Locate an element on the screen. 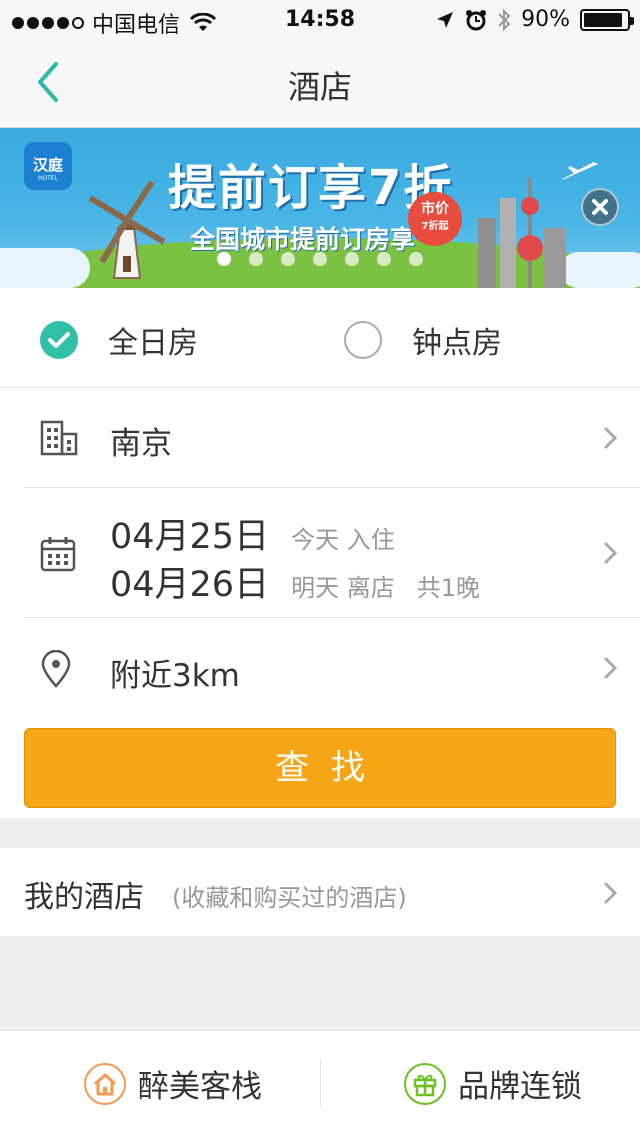 The height and width of the screenshot is (1136, 640). checkout-line: 04月26日 明天 离店 共1晚 is located at coordinates (295, 581).